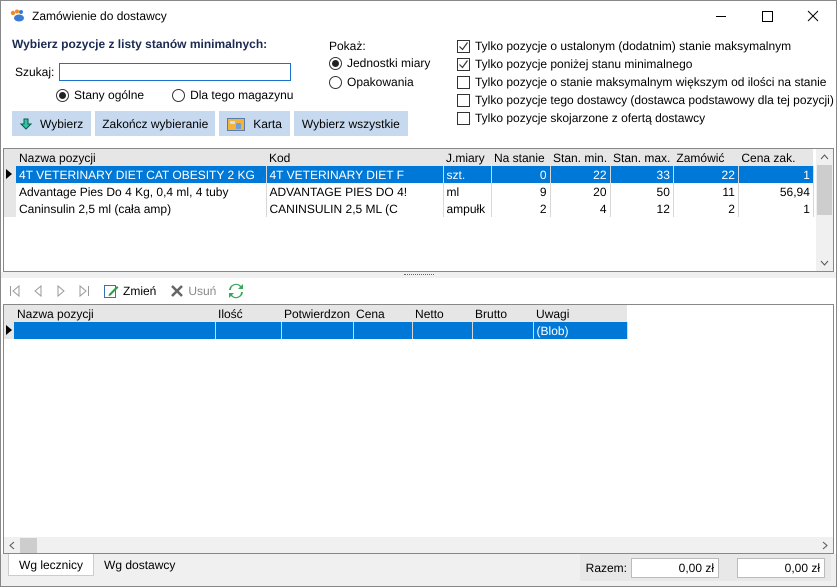  What do you see at coordinates (642, 157) in the screenshot?
I see `column-header: Stan. max.` at bounding box center [642, 157].